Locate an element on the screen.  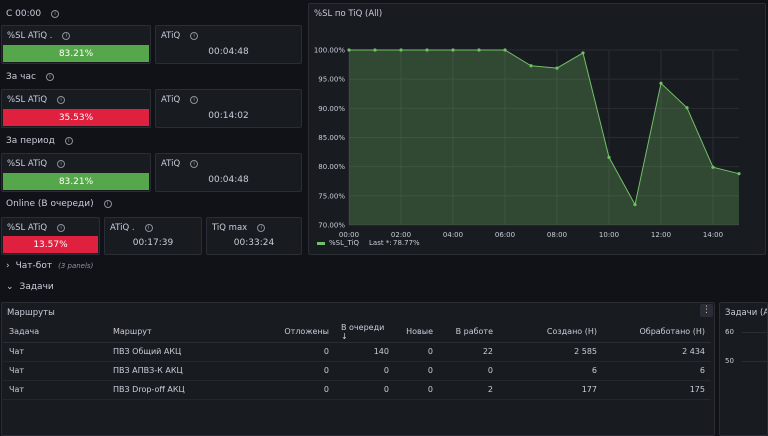
col-header: Задача is located at coordinates (55, 332).